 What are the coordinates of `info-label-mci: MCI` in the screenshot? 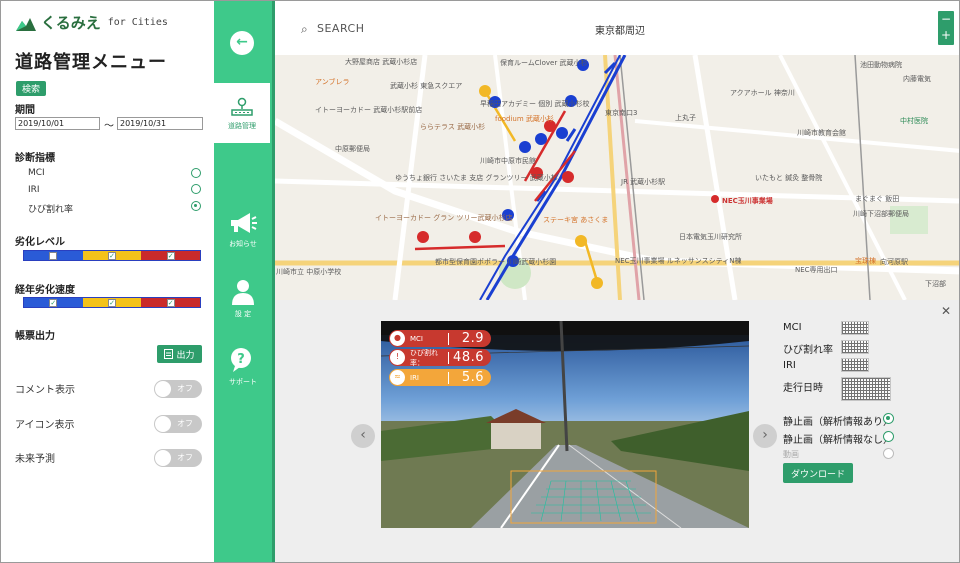 It's located at (792, 327).